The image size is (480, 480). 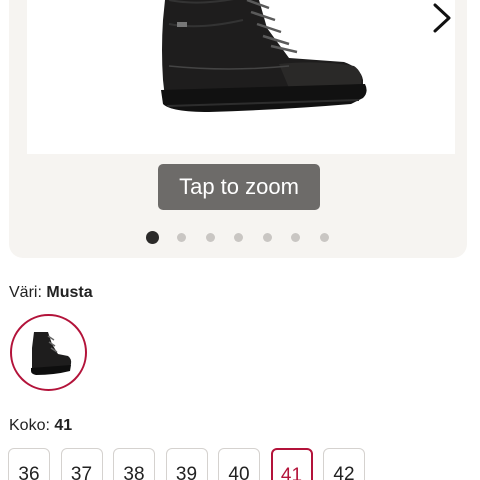 I want to click on size-heading: Koko: 41, so click(x=40, y=426).